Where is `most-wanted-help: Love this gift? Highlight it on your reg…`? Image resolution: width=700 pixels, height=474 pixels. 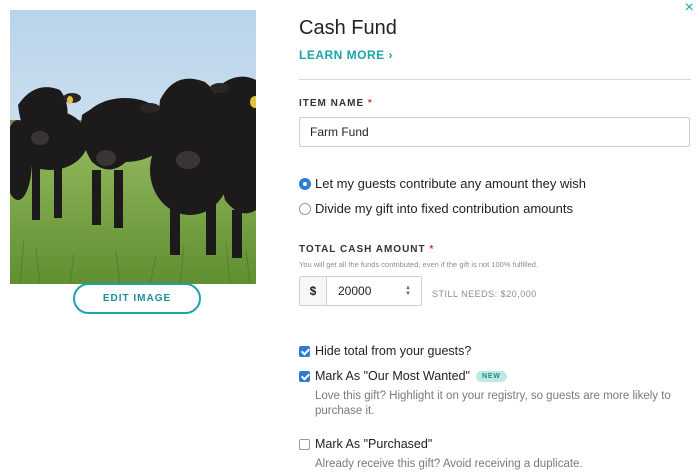
most-wanted-help: Love this gift? Highlight it on your reg… is located at coordinates (493, 403).